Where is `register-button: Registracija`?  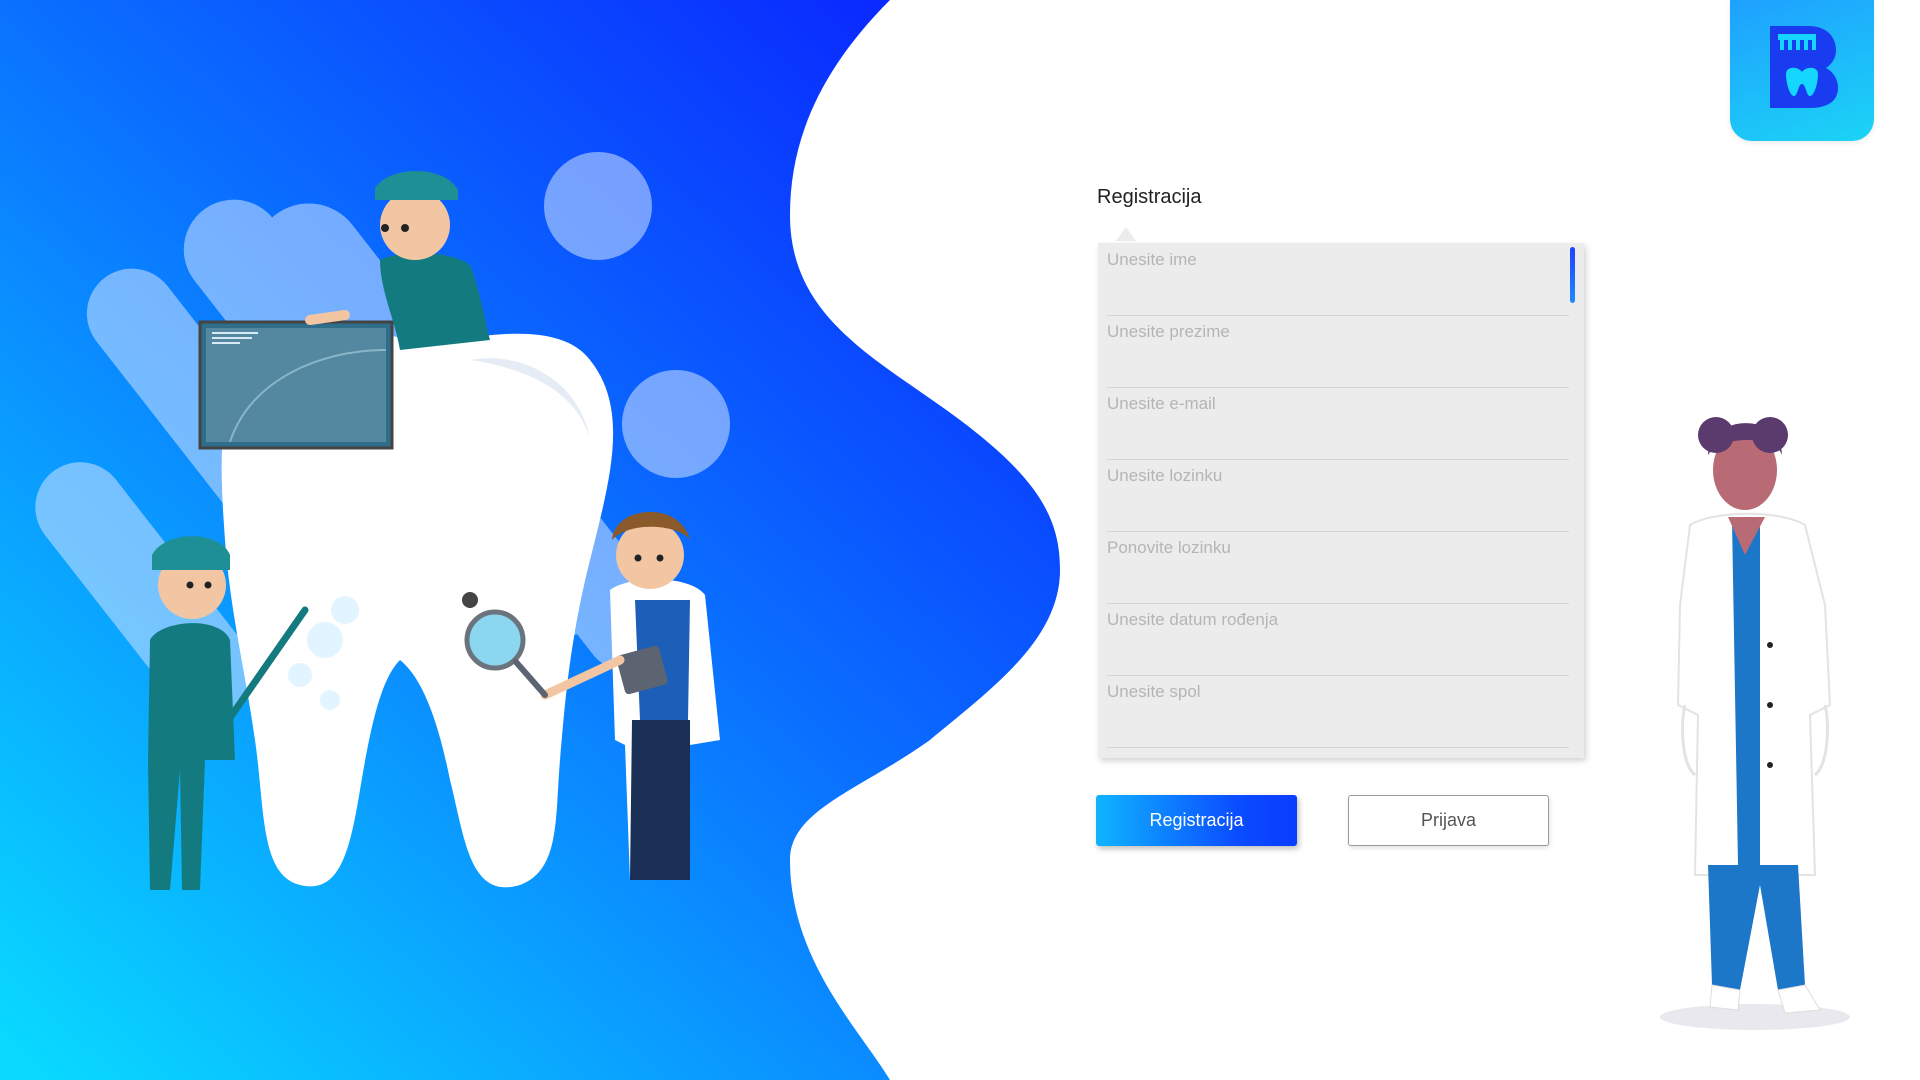
register-button: Registracija is located at coordinates (1196, 820).